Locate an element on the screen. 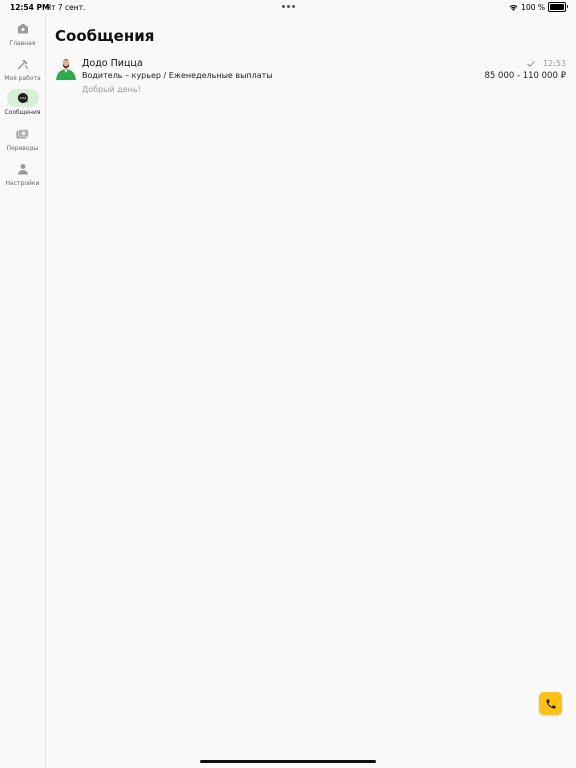  sidebar-item-my-work: Моя работа is located at coordinates (22, 68).